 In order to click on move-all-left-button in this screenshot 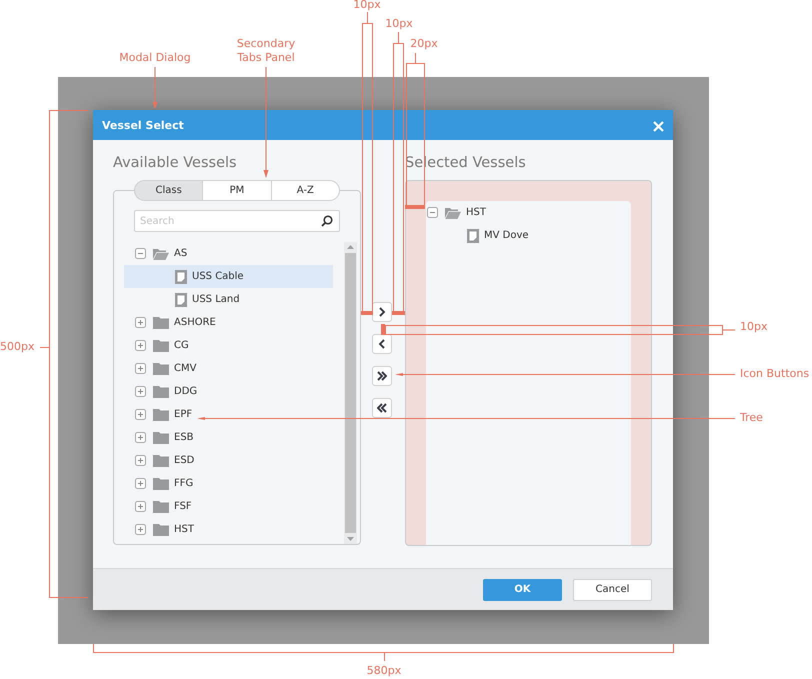, I will do `click(382, 408)`.